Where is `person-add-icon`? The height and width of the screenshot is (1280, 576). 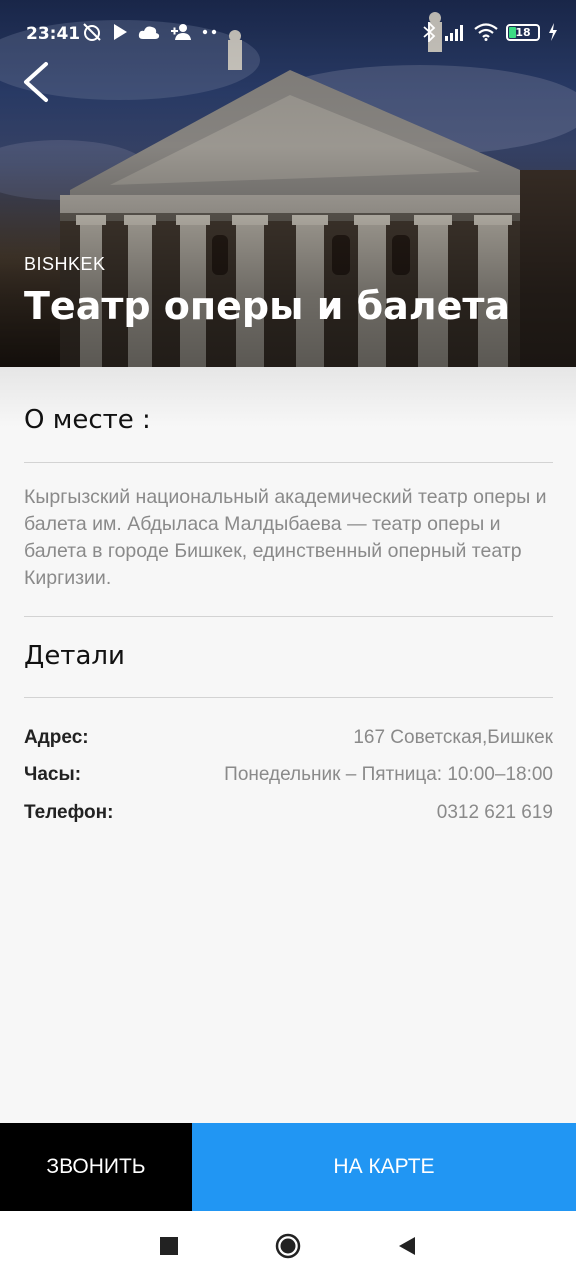
person-add-icon is located at coordinates (181, 32).